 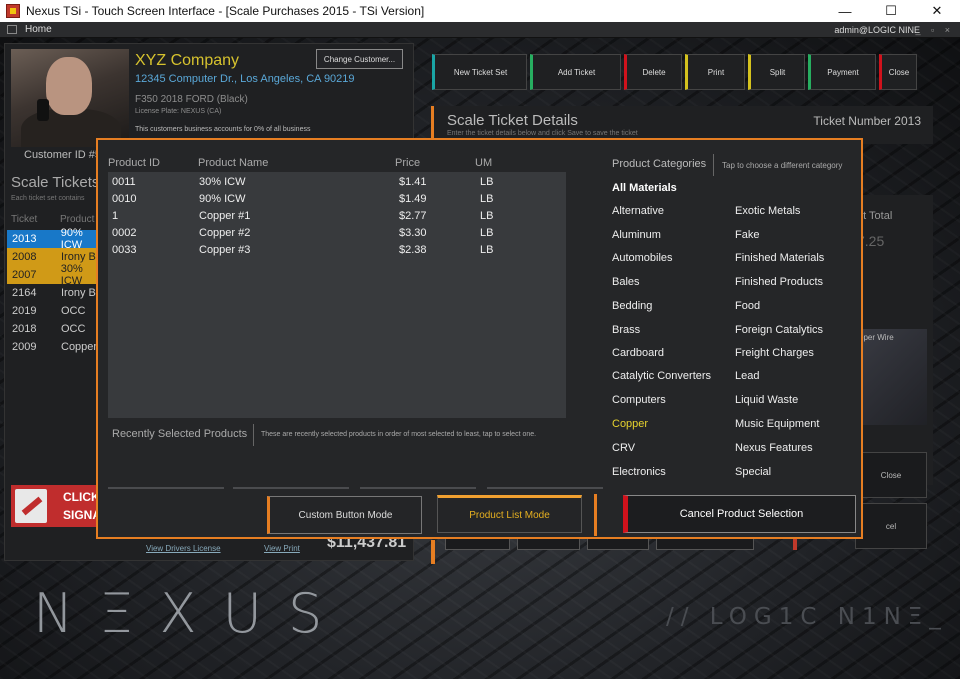 I want to click on recent-products-title: Recently Selected Products, so click(x=180, y=434).